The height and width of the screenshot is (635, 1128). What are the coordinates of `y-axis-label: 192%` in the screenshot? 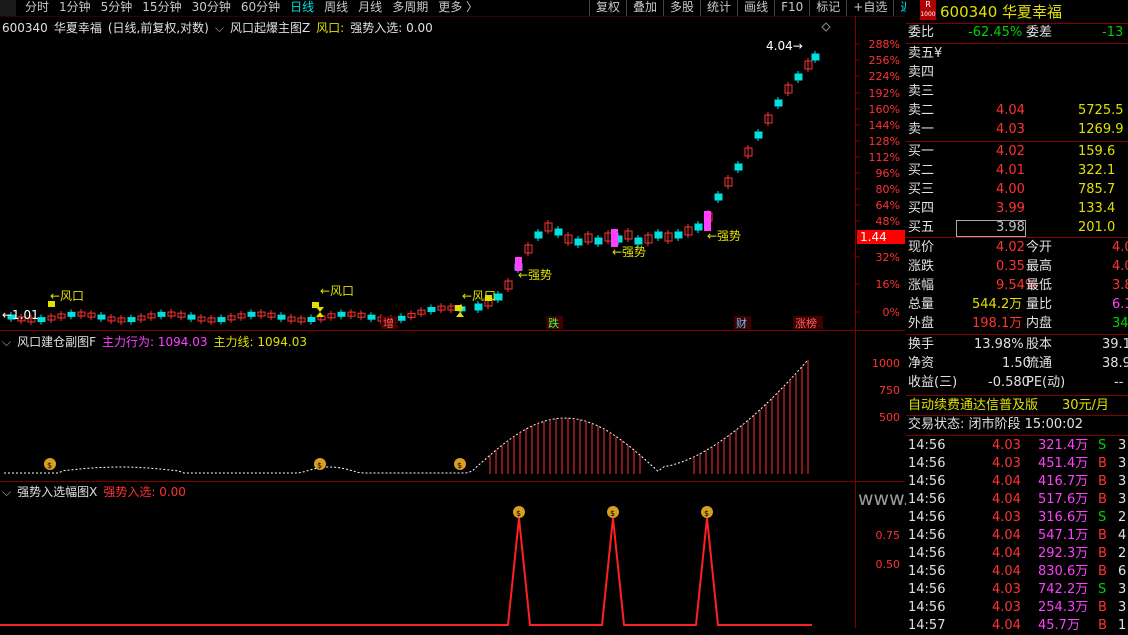 It's located at (884, 93).